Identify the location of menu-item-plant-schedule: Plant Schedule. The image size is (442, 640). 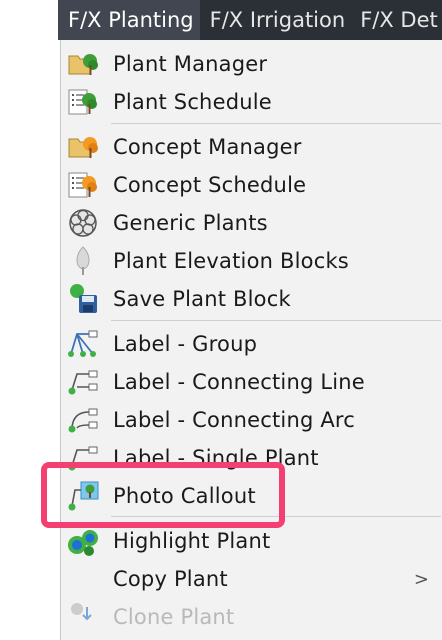
(251, 102).